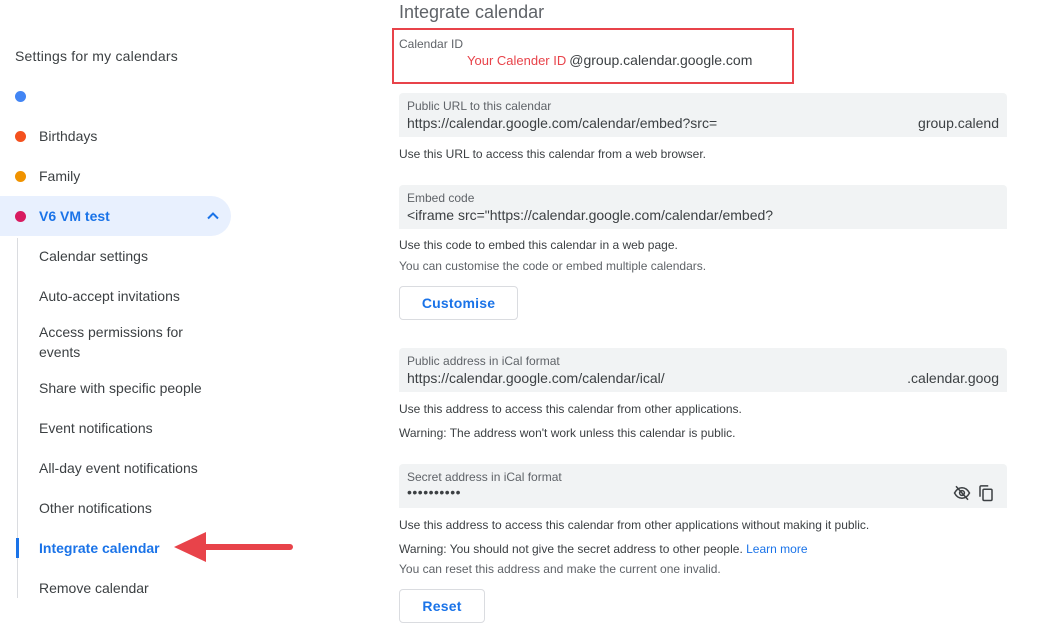 Image resolution: width=1051 pixels, height=635 pixels. What do you see at coordinates (434, 492) in the screenshot?
I see `ical-secret-value: ••••••••••` at bounding box center [434, 492].